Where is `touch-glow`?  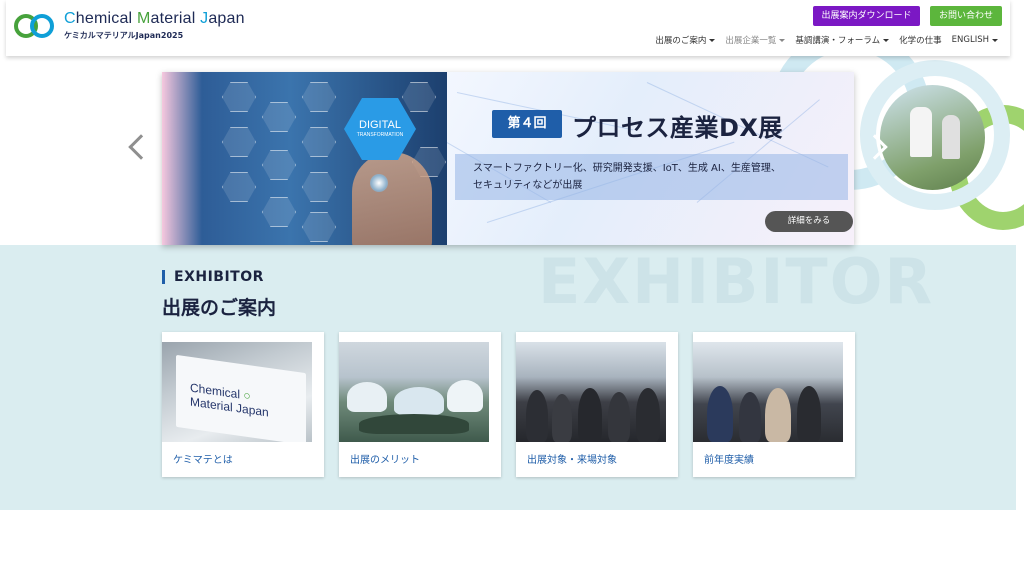
touch-glow is located at coordinates (379, 183).